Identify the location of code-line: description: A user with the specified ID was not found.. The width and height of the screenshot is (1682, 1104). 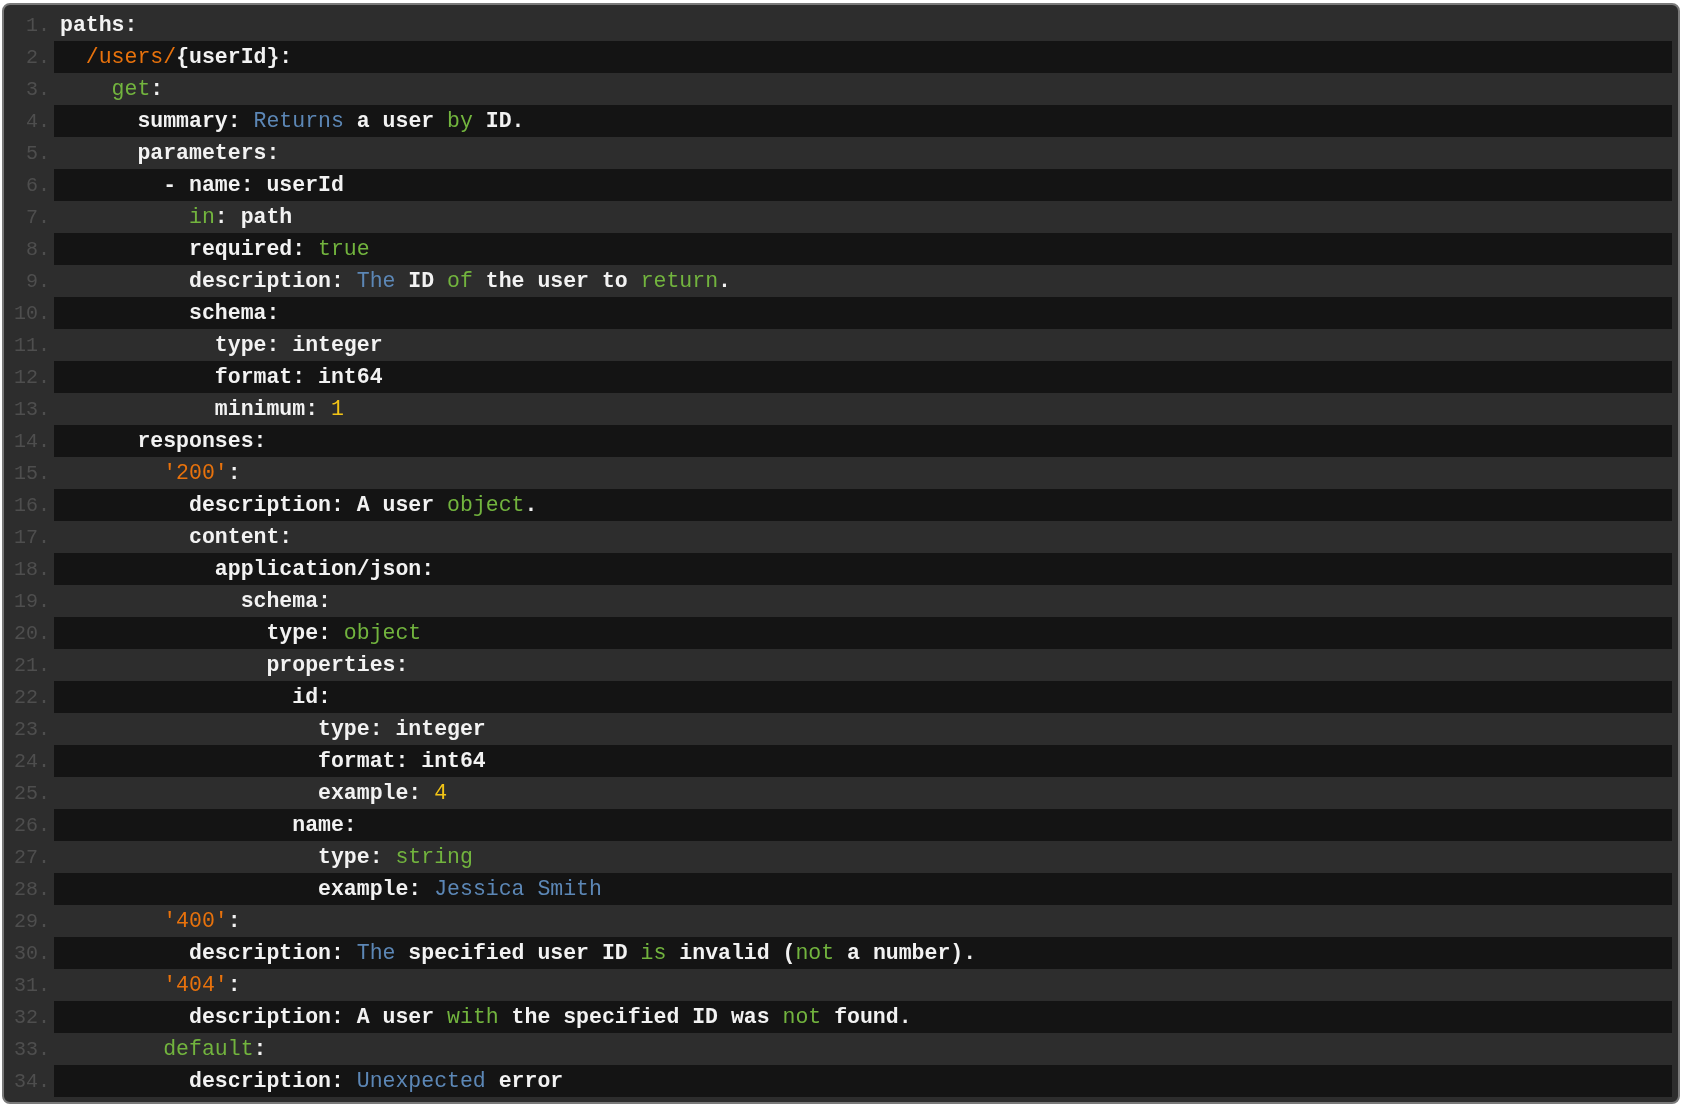
(550, 1017).